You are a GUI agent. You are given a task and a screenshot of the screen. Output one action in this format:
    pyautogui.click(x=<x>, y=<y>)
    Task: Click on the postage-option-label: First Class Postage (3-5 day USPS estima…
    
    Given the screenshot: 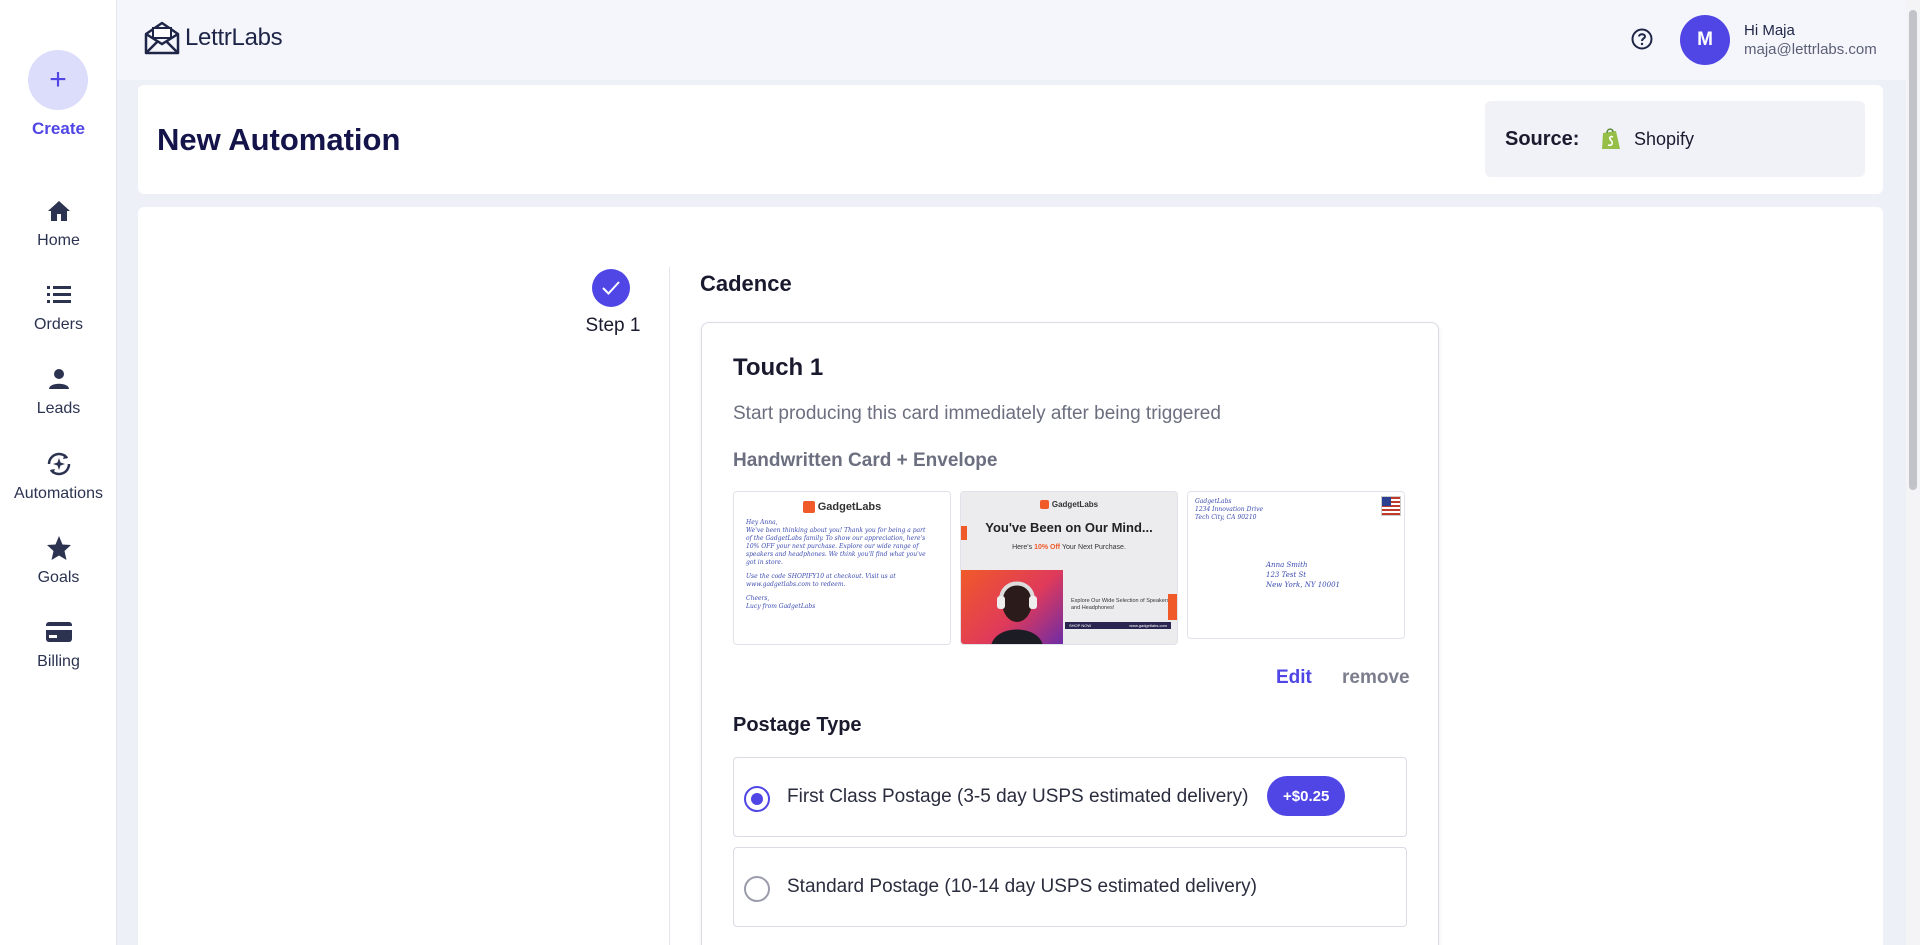 What is the action you would take?
    pyautogui.click(x=1018, y=796)
    